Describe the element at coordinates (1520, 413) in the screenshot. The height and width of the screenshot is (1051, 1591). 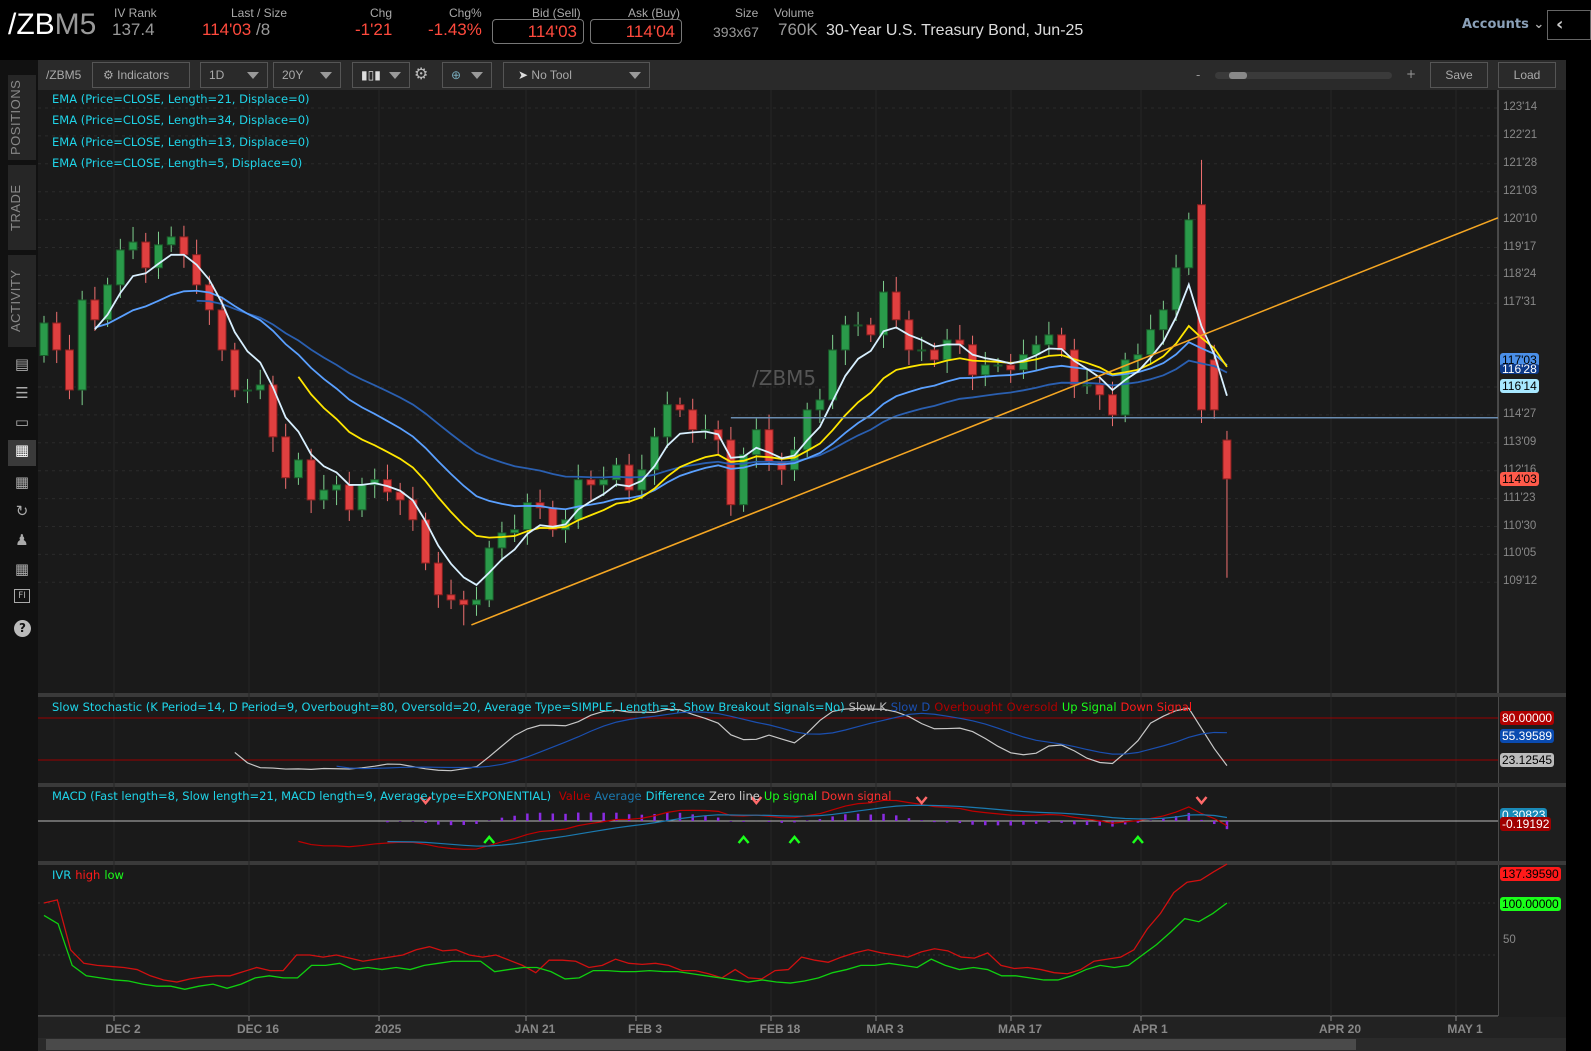
I see `price-axis-label: 114'27` at that location.